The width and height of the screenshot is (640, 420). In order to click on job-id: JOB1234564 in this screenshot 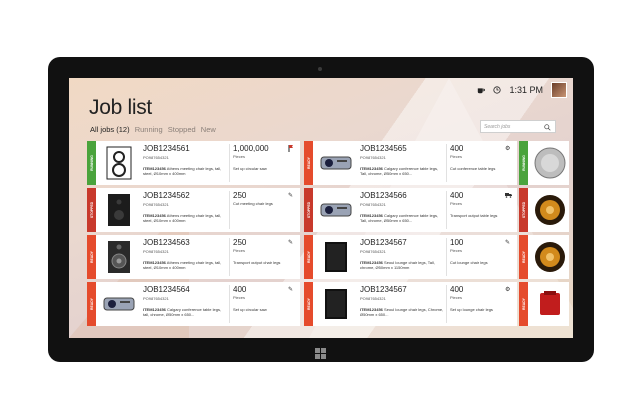, I will do `click(166, 289)`.